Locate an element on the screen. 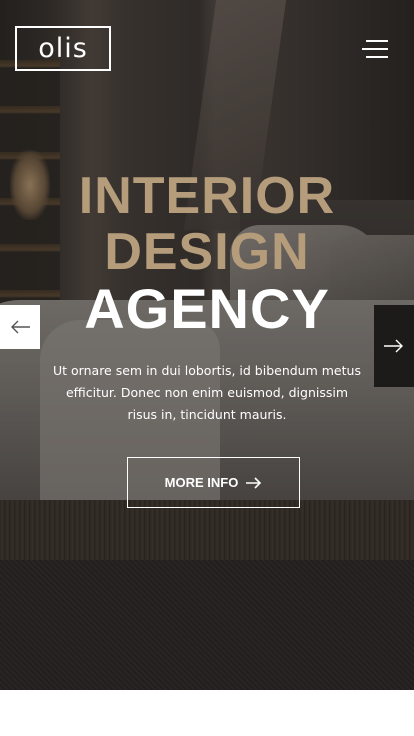  more-info-button: MORE INFO is located at coordinates (213, 482).